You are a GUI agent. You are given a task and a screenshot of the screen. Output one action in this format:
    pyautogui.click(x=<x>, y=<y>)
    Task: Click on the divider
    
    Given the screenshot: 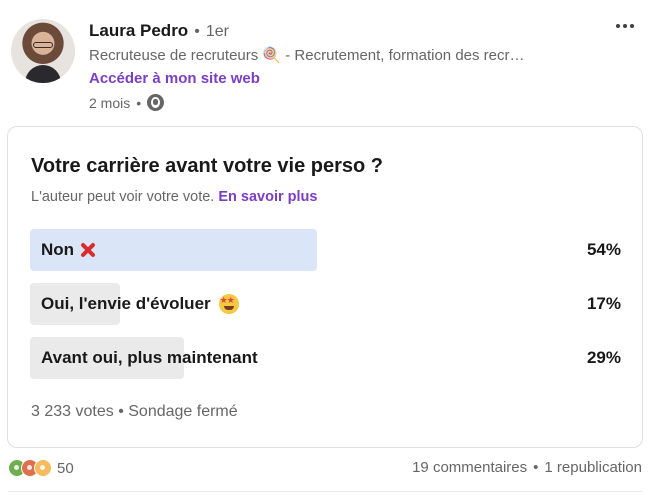 What is the action you would take?
    pyautogui.click(x=325, y=491)
    